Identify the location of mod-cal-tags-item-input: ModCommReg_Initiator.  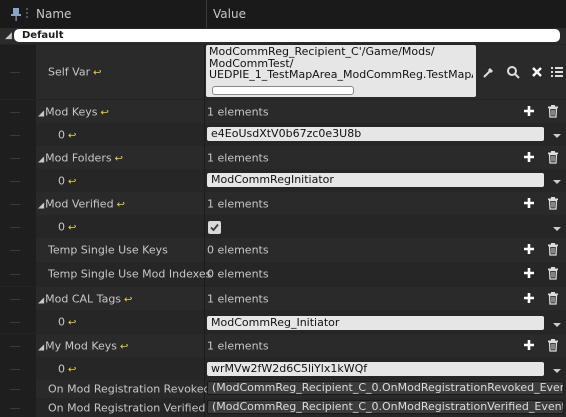
(375, 323).